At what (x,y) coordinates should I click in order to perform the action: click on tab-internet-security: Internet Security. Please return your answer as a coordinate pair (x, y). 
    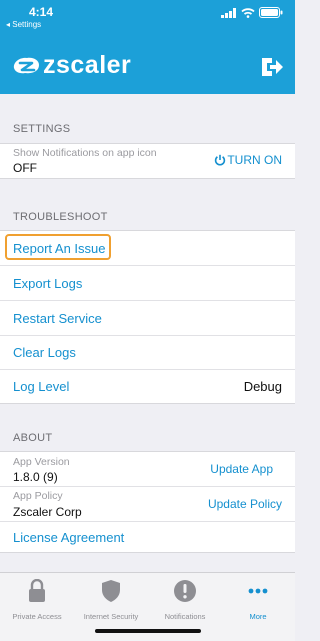
    Looking at the image, I should click on (111, 600).